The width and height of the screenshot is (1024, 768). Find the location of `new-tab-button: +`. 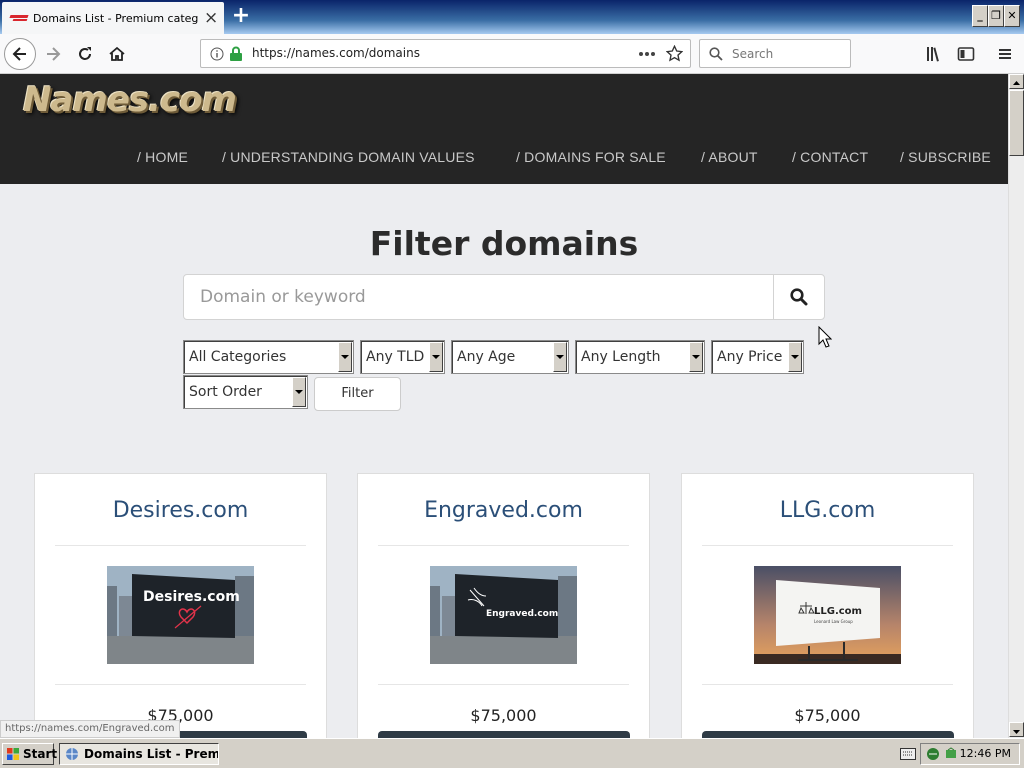

new-tab-button: + is located at coordinates (241, 16).